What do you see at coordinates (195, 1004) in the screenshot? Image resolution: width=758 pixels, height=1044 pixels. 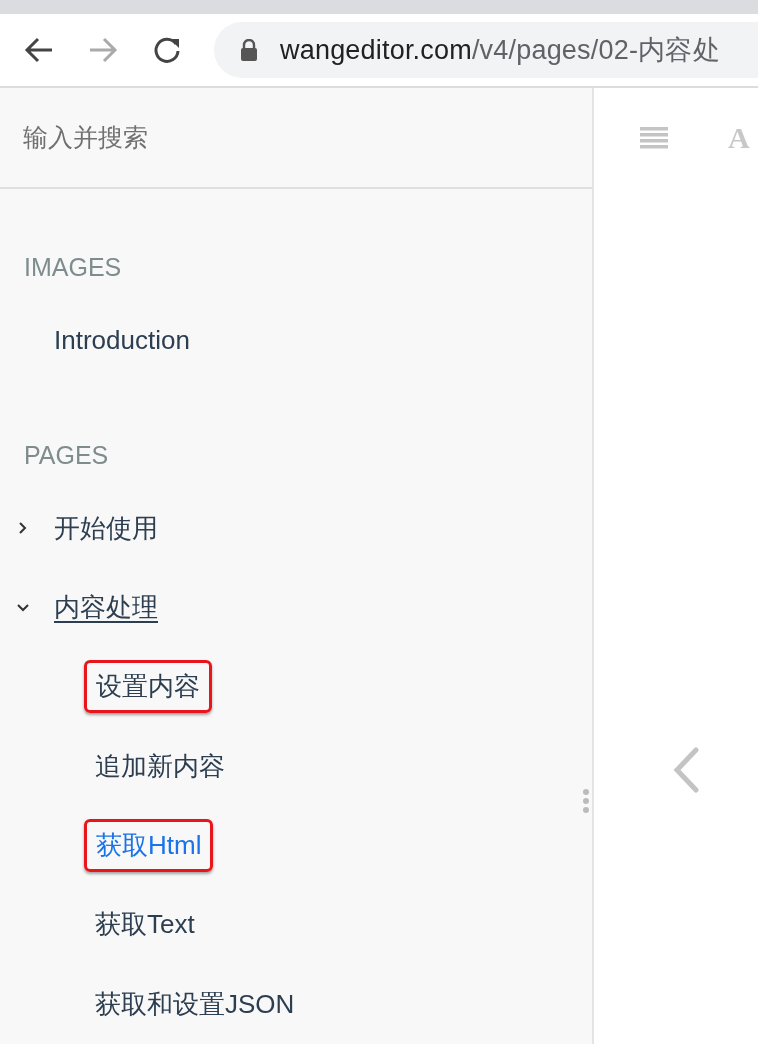 I see `nav-link: 获取和设置JSON` at bounding box center [195, 1004].